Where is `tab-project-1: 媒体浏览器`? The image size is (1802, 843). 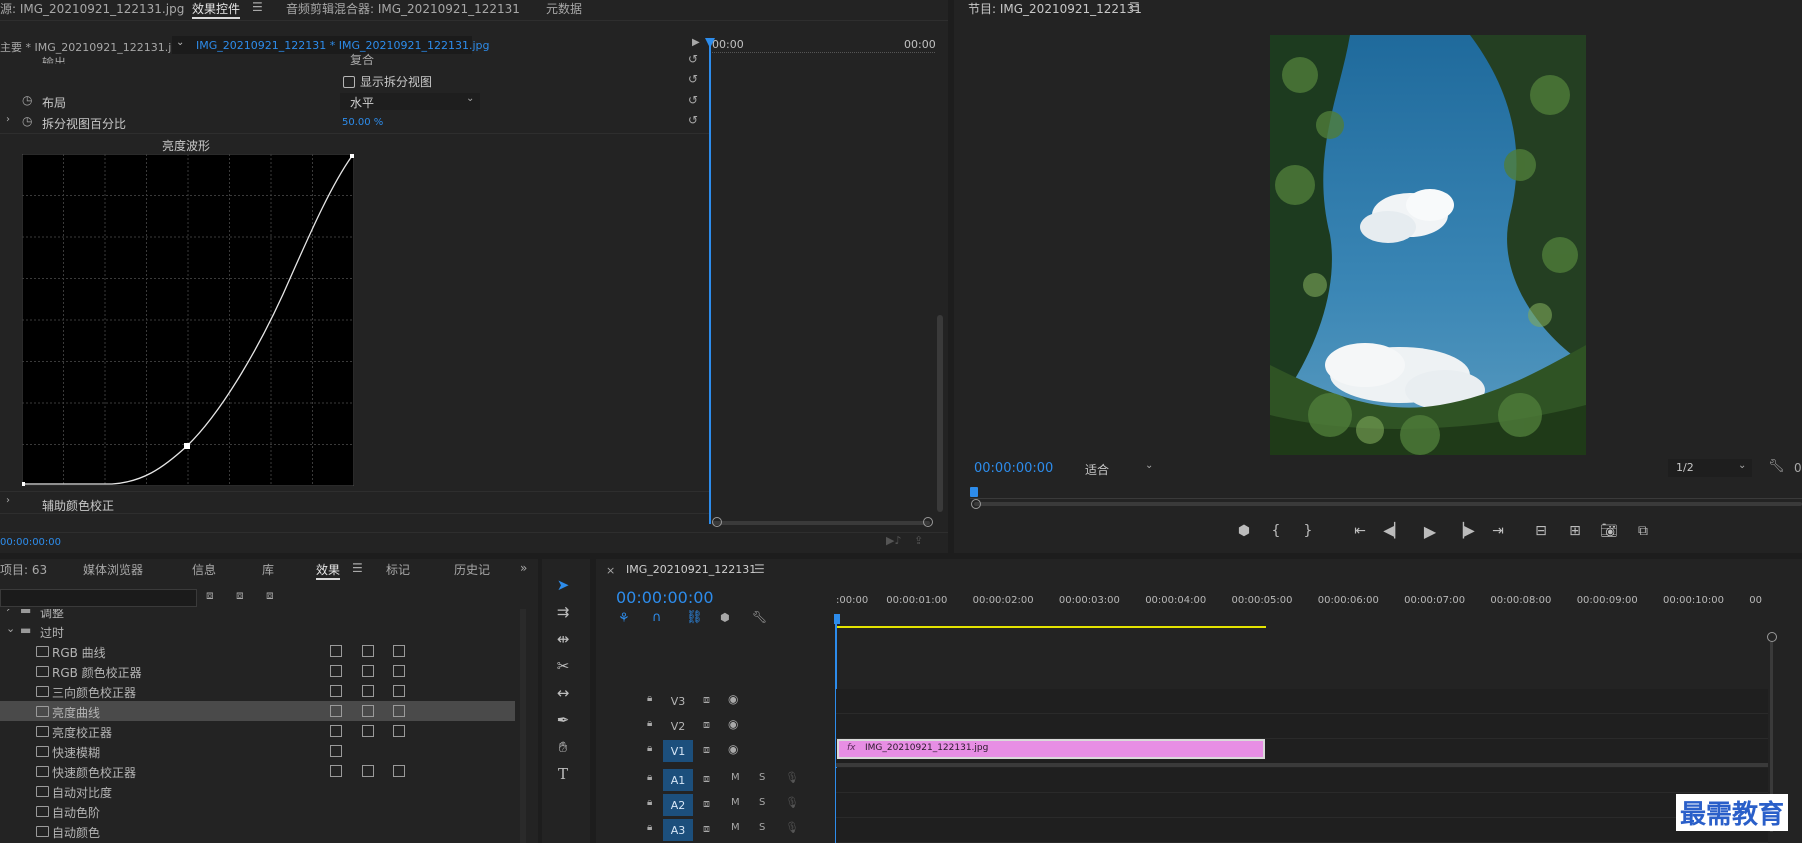 tab-project-1: 媒体浏览器 is located at coordinates (113, 569).